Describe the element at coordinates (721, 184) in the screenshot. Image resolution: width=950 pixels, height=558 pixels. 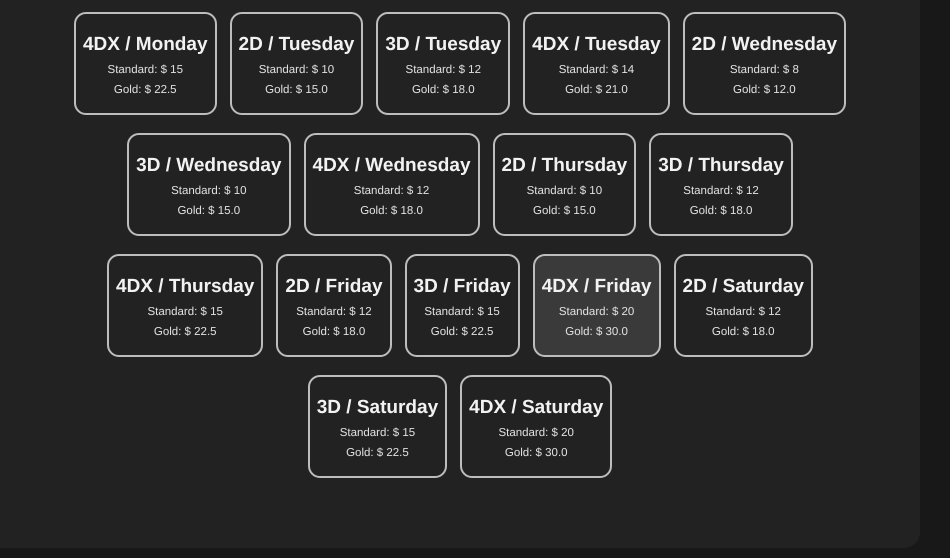
I see `price-card: 3D / Thursday Standard: $ 12 Gold: $ 18.0` at that location.